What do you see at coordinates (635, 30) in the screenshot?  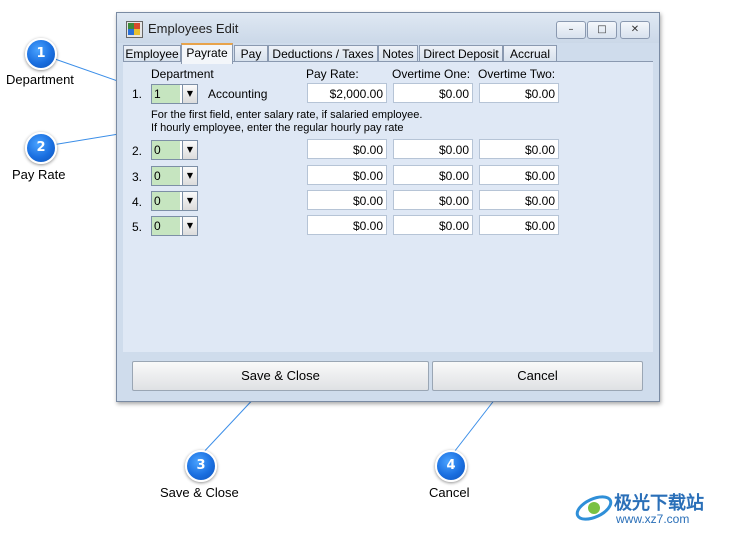 I see `close-button: ✕` at bounding box center [635, 30].